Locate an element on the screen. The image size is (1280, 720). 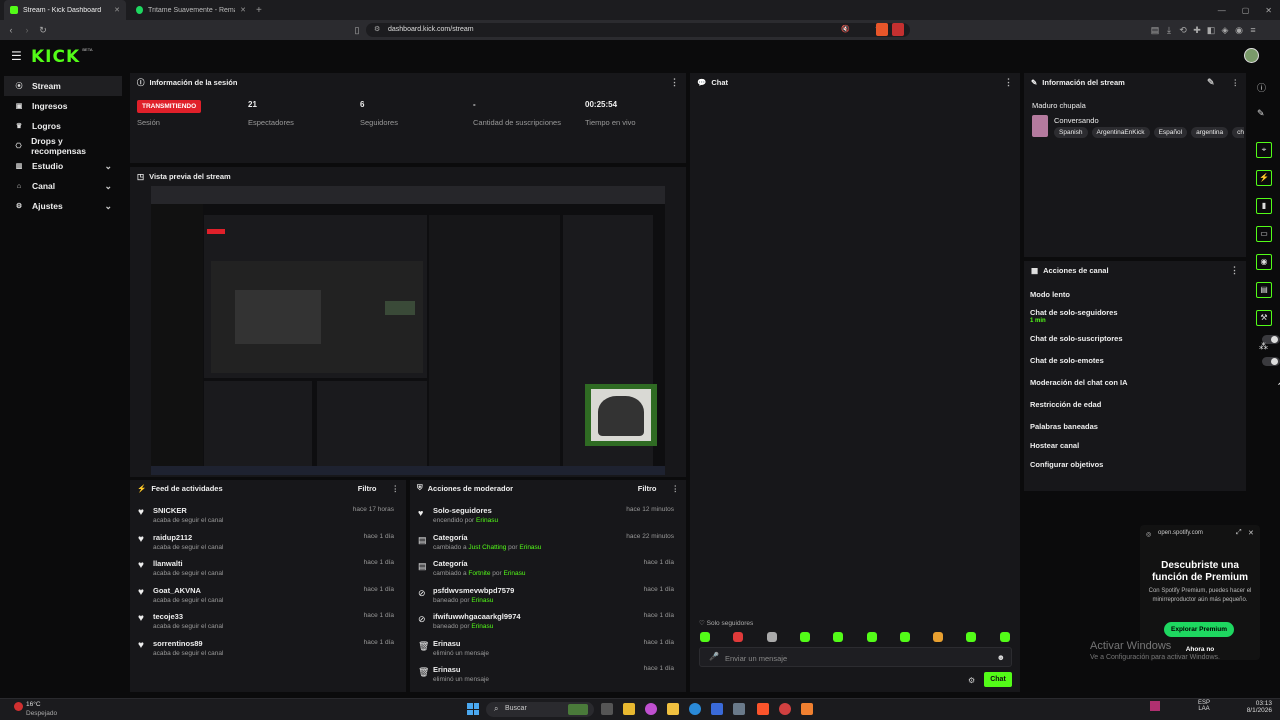
feed-username: tecoje33 is located at coordinates (168, 616).